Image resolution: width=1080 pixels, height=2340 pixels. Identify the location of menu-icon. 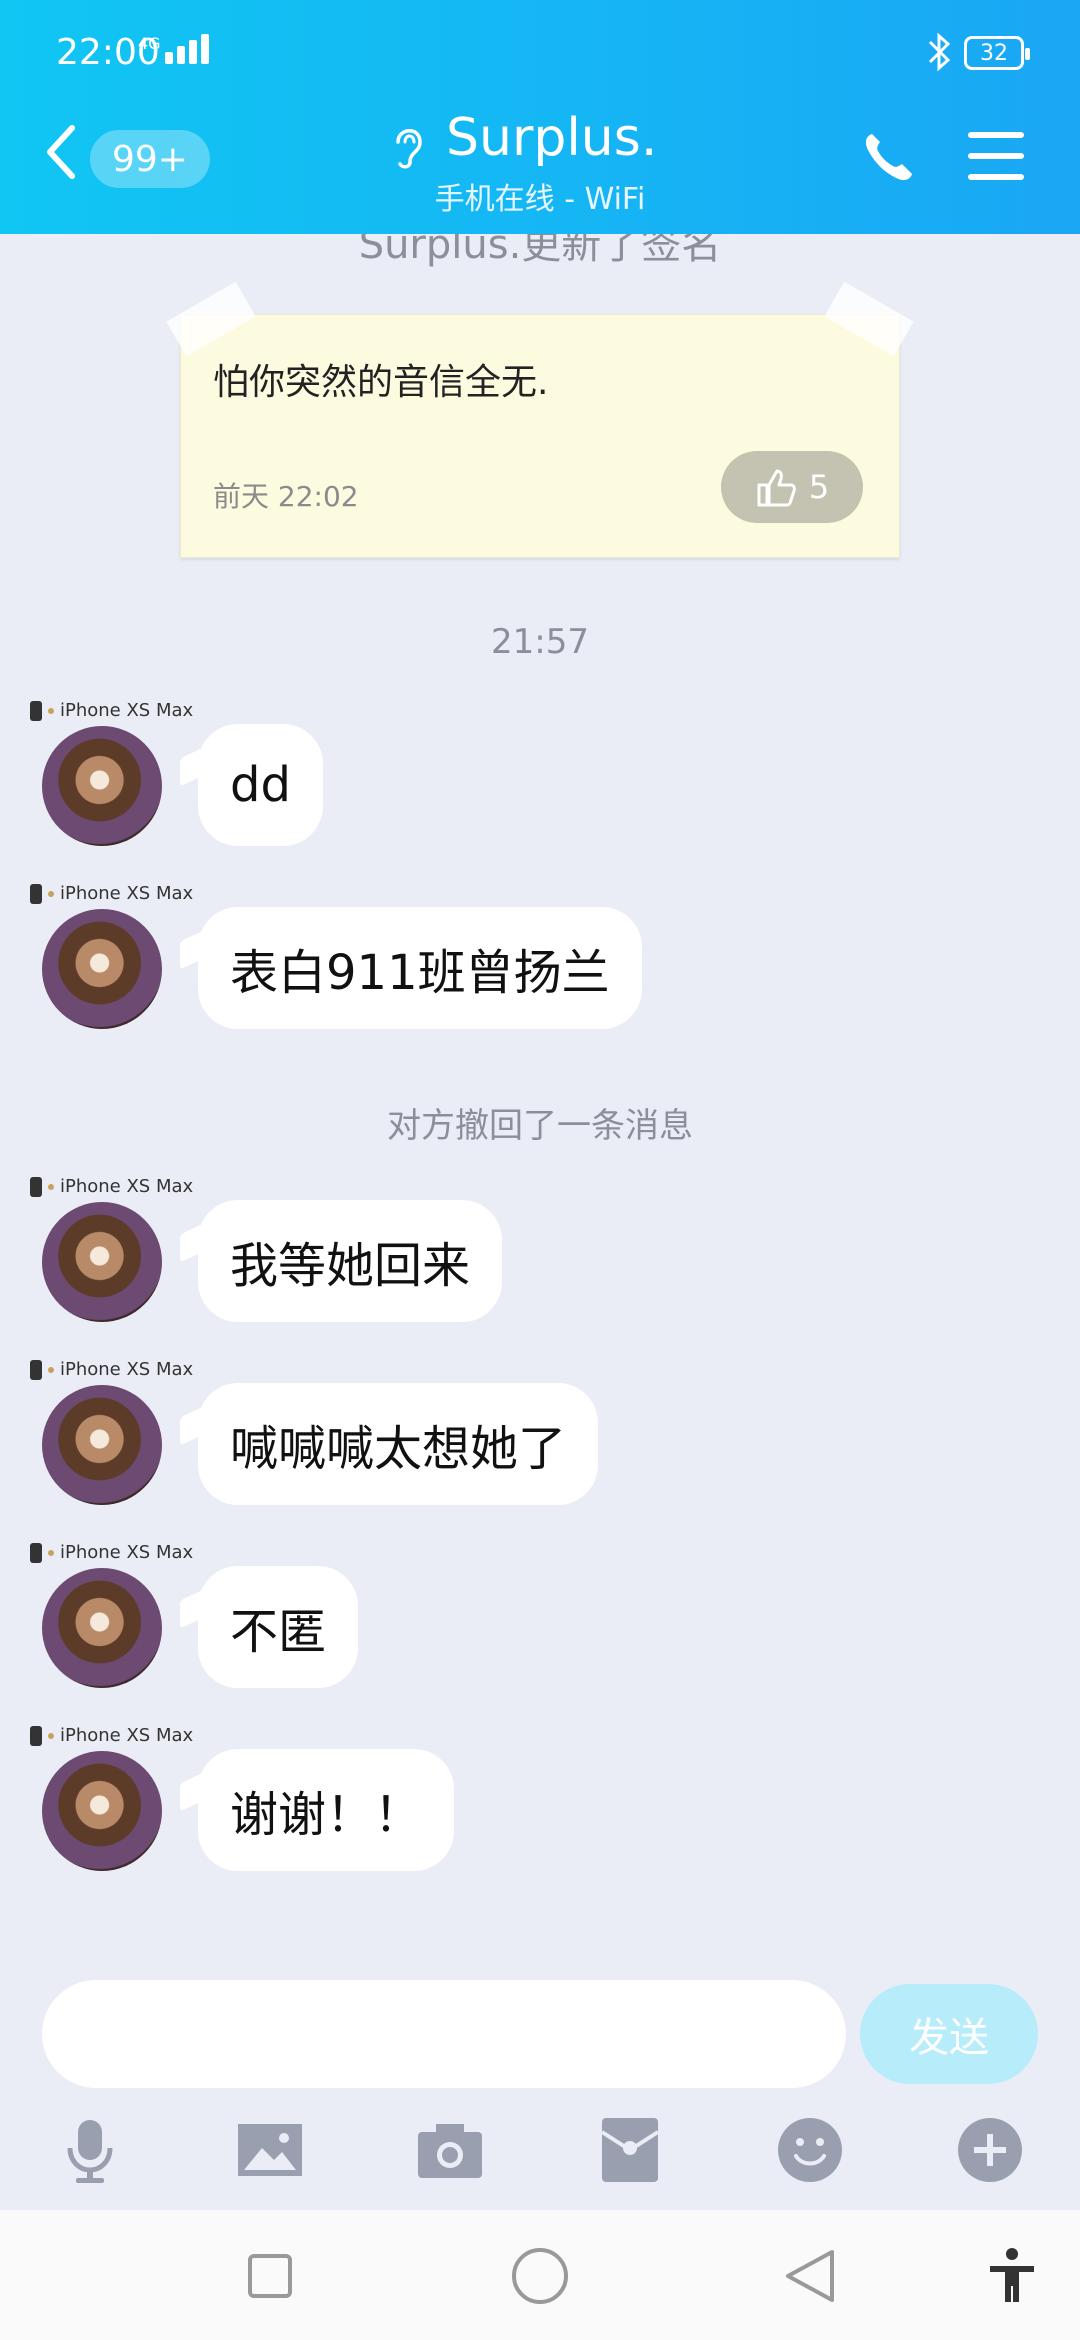
(996, 156).